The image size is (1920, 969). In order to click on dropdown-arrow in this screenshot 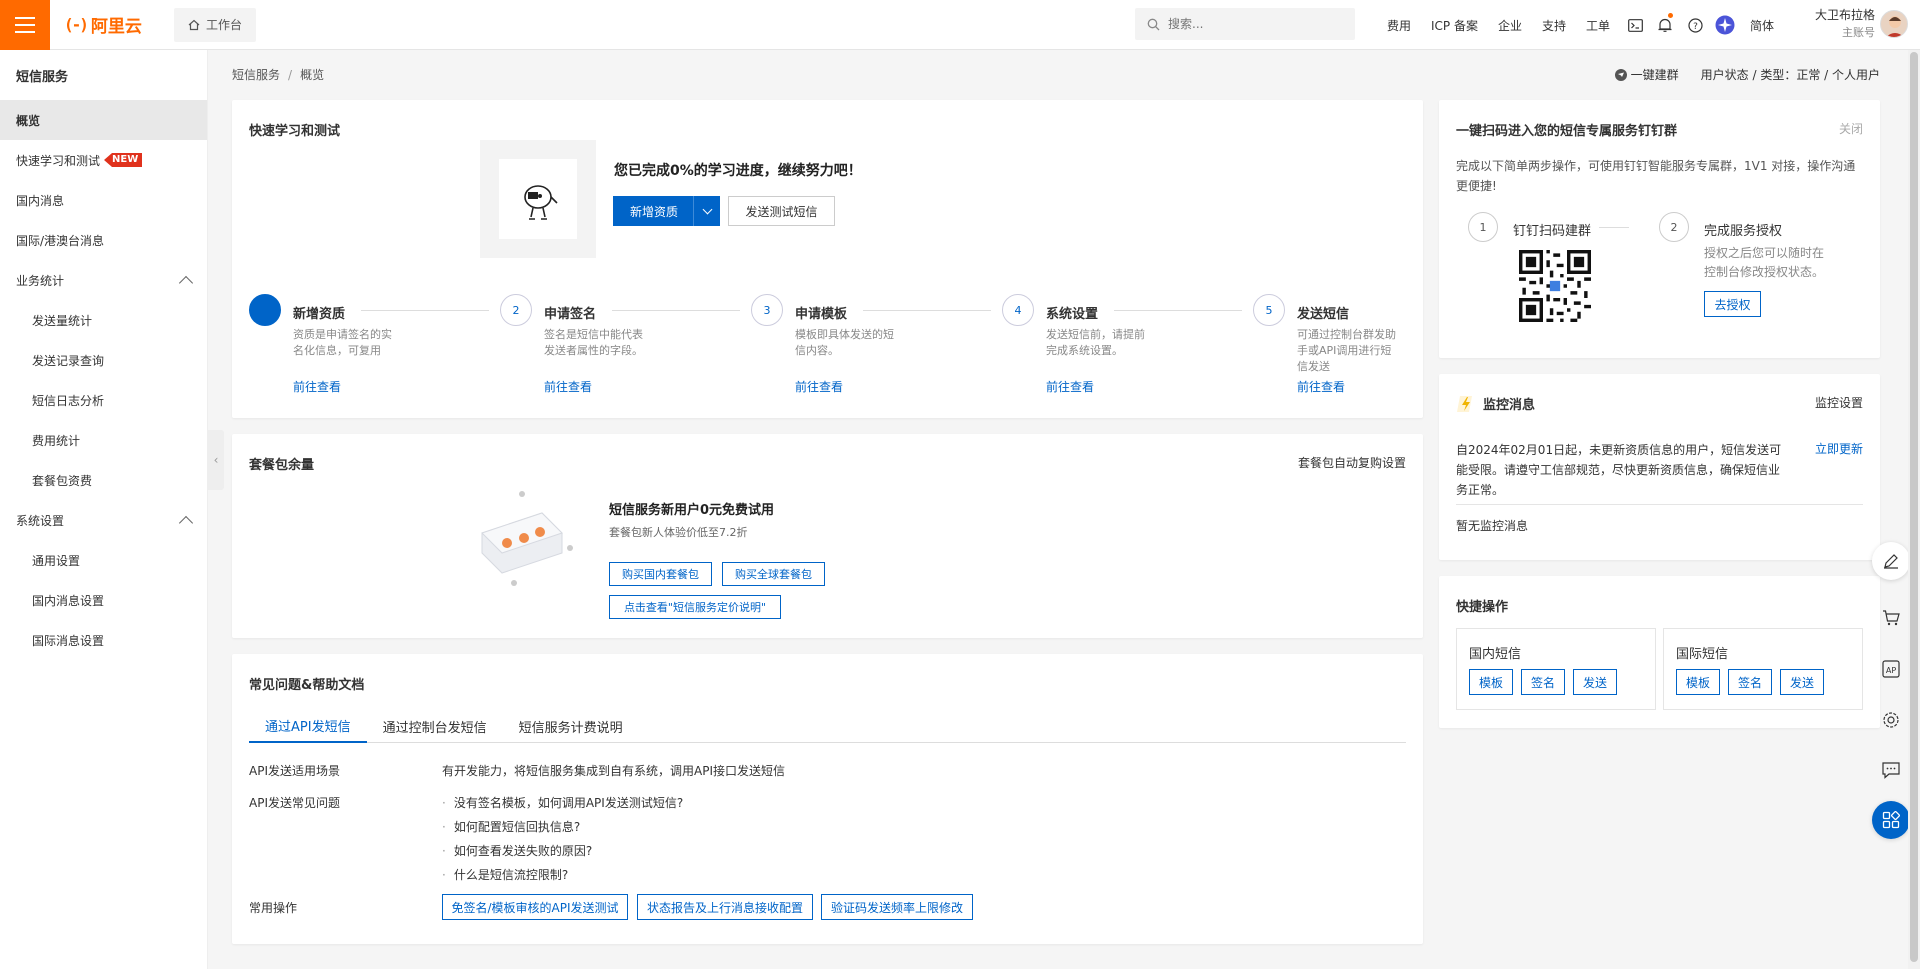, I will do `click(706, 211)`.